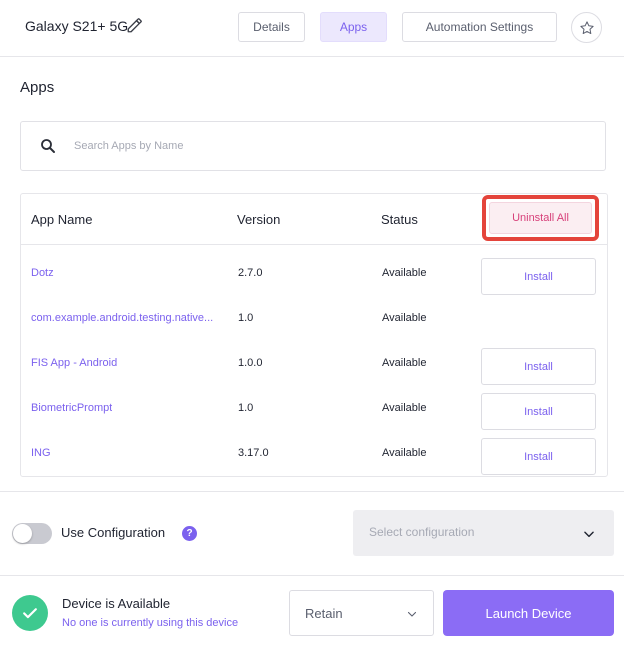 This screenshot has width=624, height=647. What do you see at coordinates (250, 363) in the screenshot?
I see `app-version: 1.0.0` at bounding box center [250, 363].